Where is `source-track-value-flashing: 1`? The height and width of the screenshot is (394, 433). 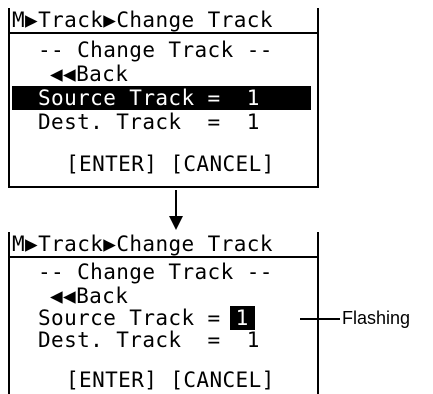 source-track-value-flashing: 1 is located at coordinates (242, 318).